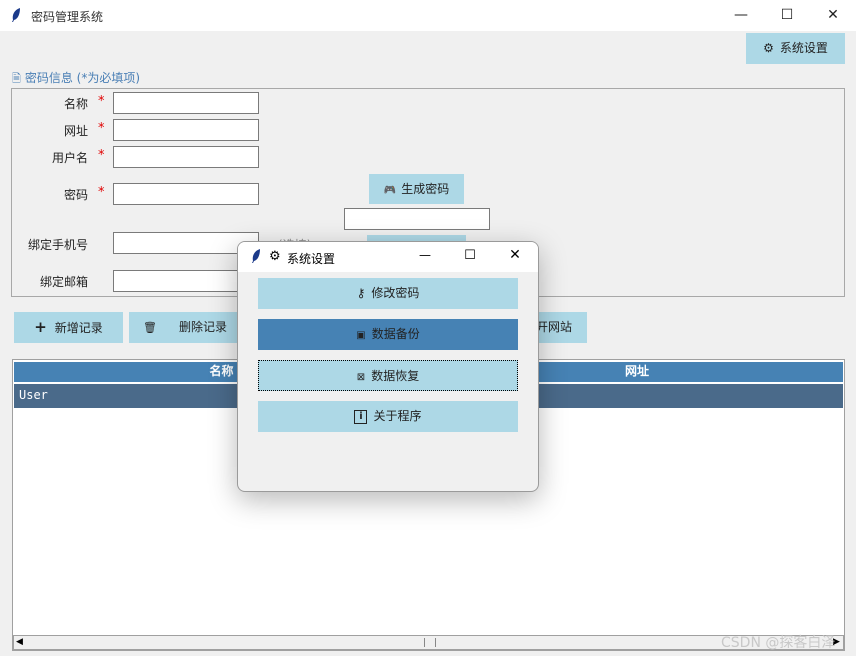 The height and width of the screenshot is (656, 856). What do you see at coordinates (150, 327) in the screenshot?
I see `trash-icon: 🗑` at bounding box center [150, 327].